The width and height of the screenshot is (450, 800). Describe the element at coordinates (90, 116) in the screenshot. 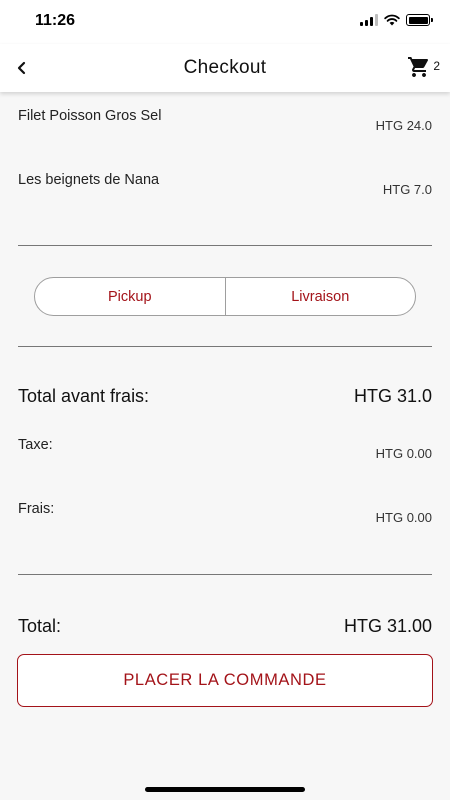

I see `item-name: Filet Poisson Gros Sel` at that location.